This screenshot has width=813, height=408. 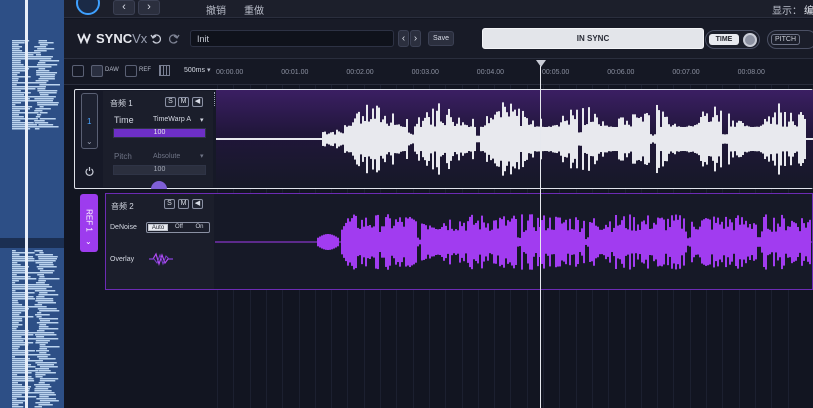 What do you see at coordinates (131, 71) in the screenshot?
I see `ref-view-icon` at bounding box center [131, 71].